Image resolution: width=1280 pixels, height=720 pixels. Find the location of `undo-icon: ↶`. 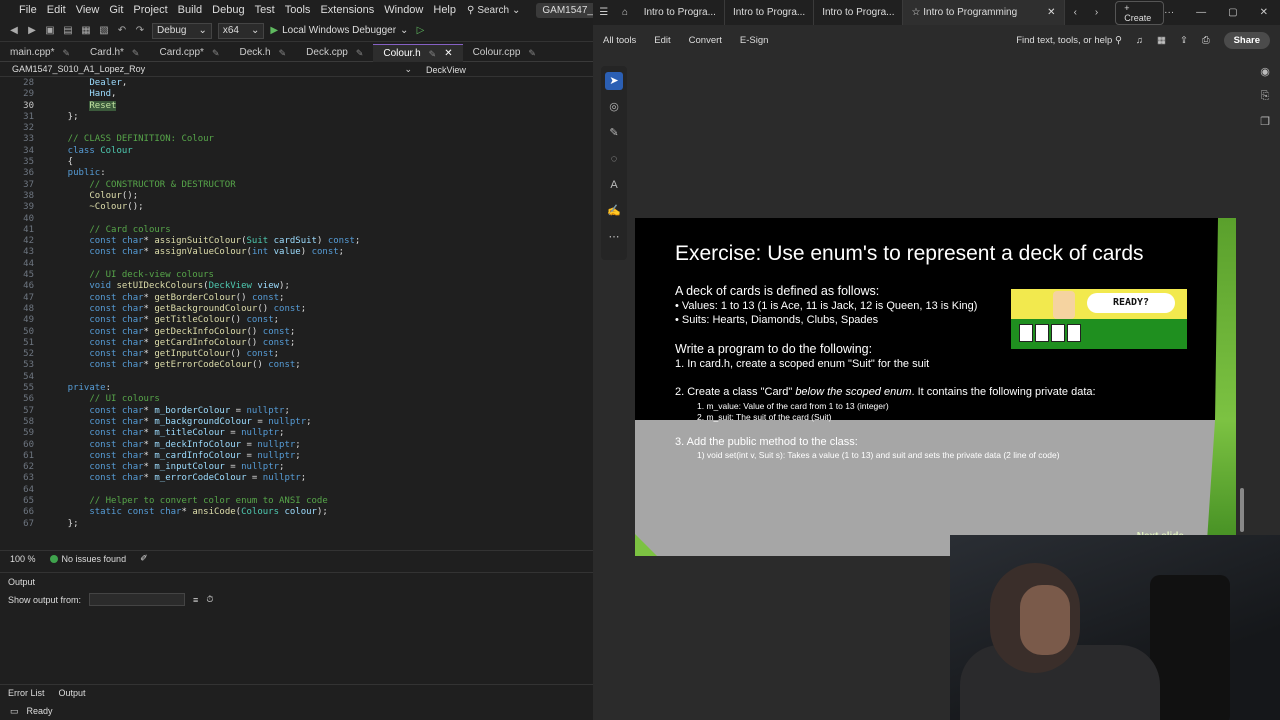

undo-icon: ↶ is located at coordinates (122, 31).